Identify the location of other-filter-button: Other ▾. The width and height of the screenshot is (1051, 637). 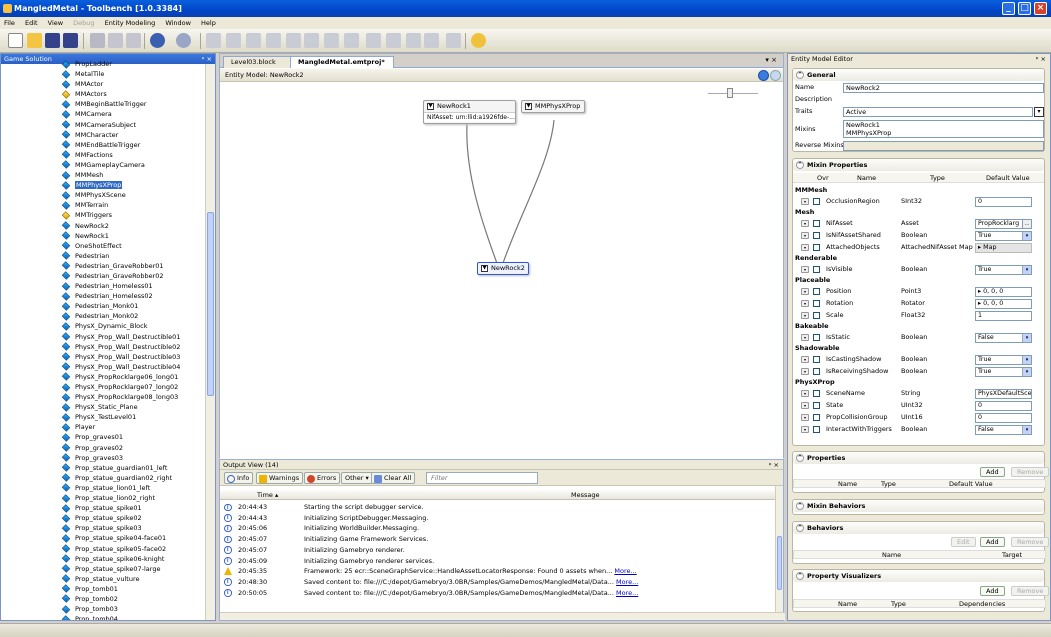
(357, 478).